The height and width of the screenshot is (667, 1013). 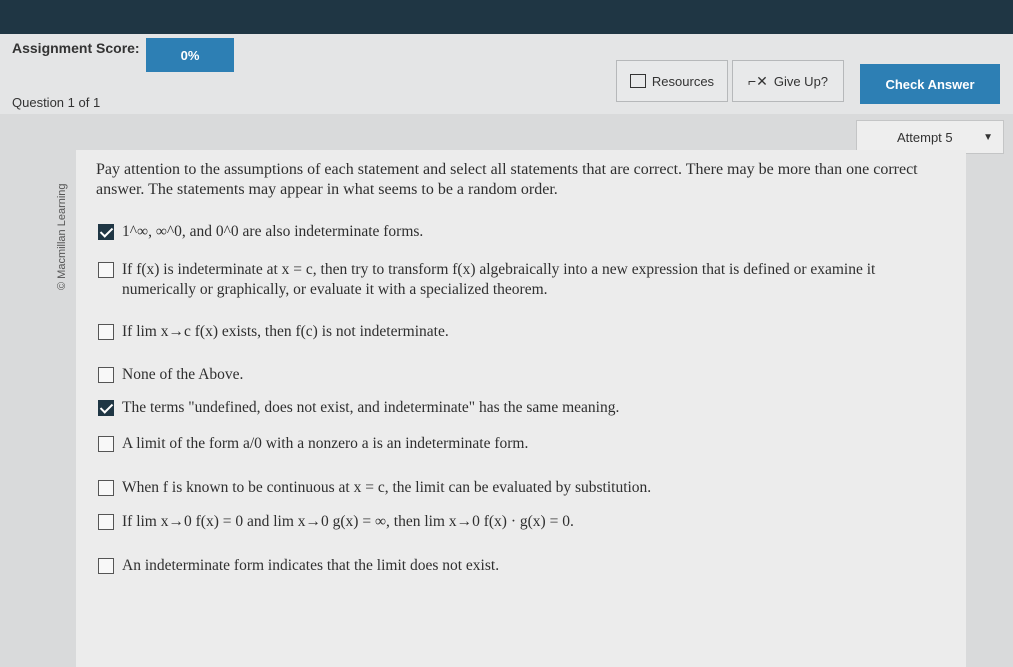 What do you see at coordinates (62, 236) in the screenshot?
I see `brand-label: © Macmillan Learning` at bounding box center [62, 236].